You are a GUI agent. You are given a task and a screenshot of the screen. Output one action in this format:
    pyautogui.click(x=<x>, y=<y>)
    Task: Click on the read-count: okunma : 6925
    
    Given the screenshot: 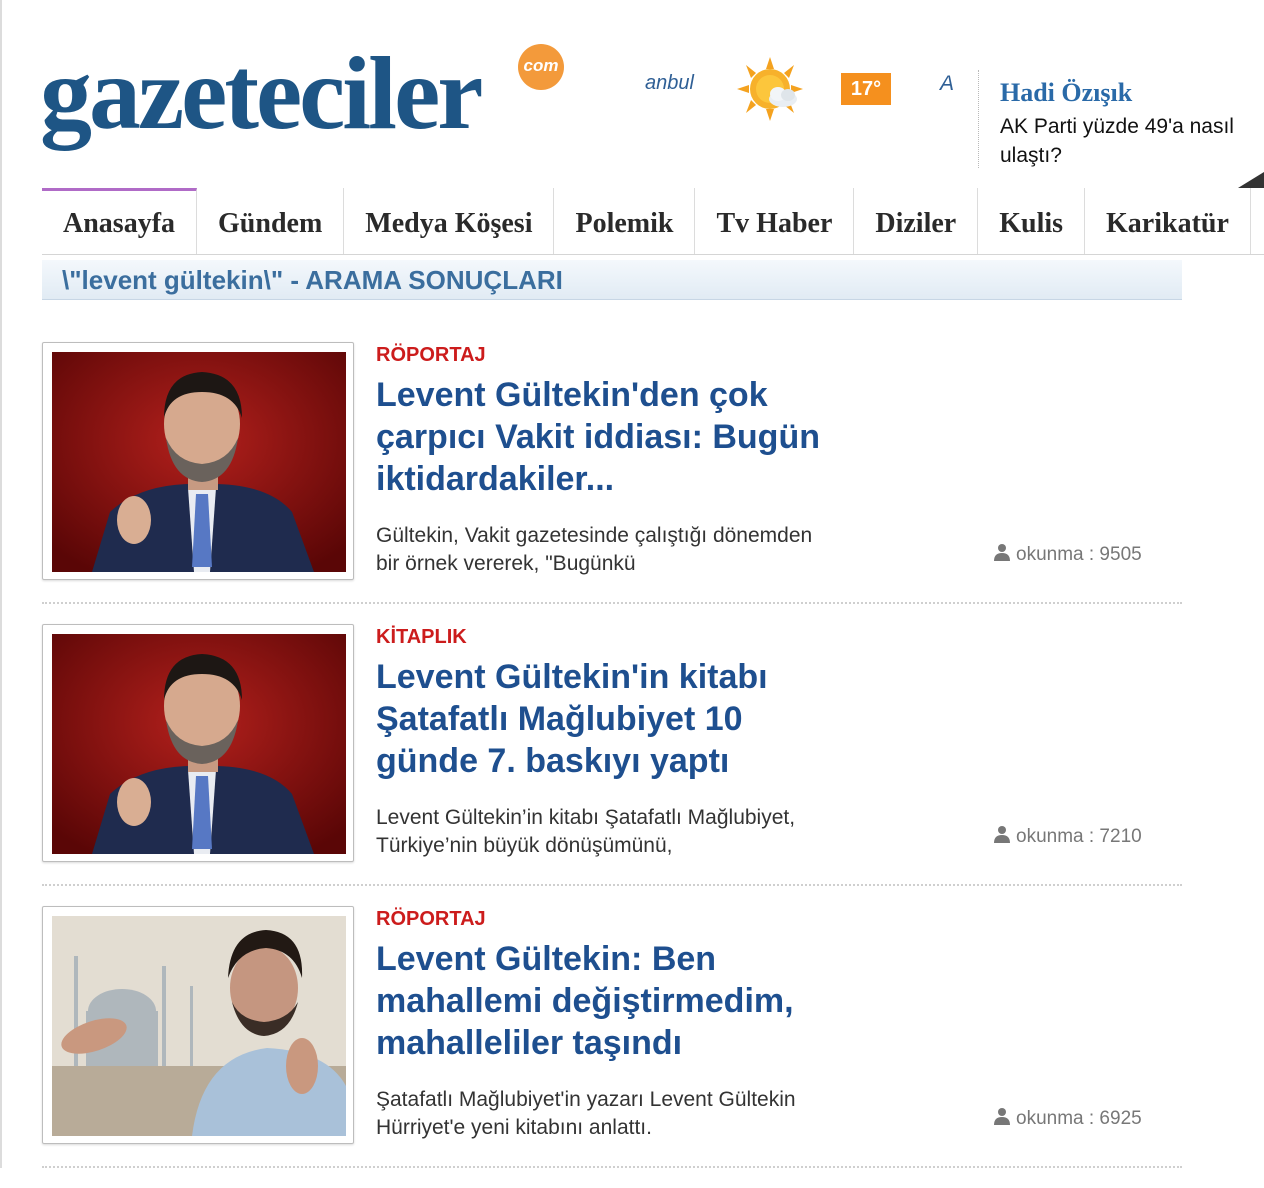 What is the action you would take?
    pyautogui.click(x=1068, y=1119)
    